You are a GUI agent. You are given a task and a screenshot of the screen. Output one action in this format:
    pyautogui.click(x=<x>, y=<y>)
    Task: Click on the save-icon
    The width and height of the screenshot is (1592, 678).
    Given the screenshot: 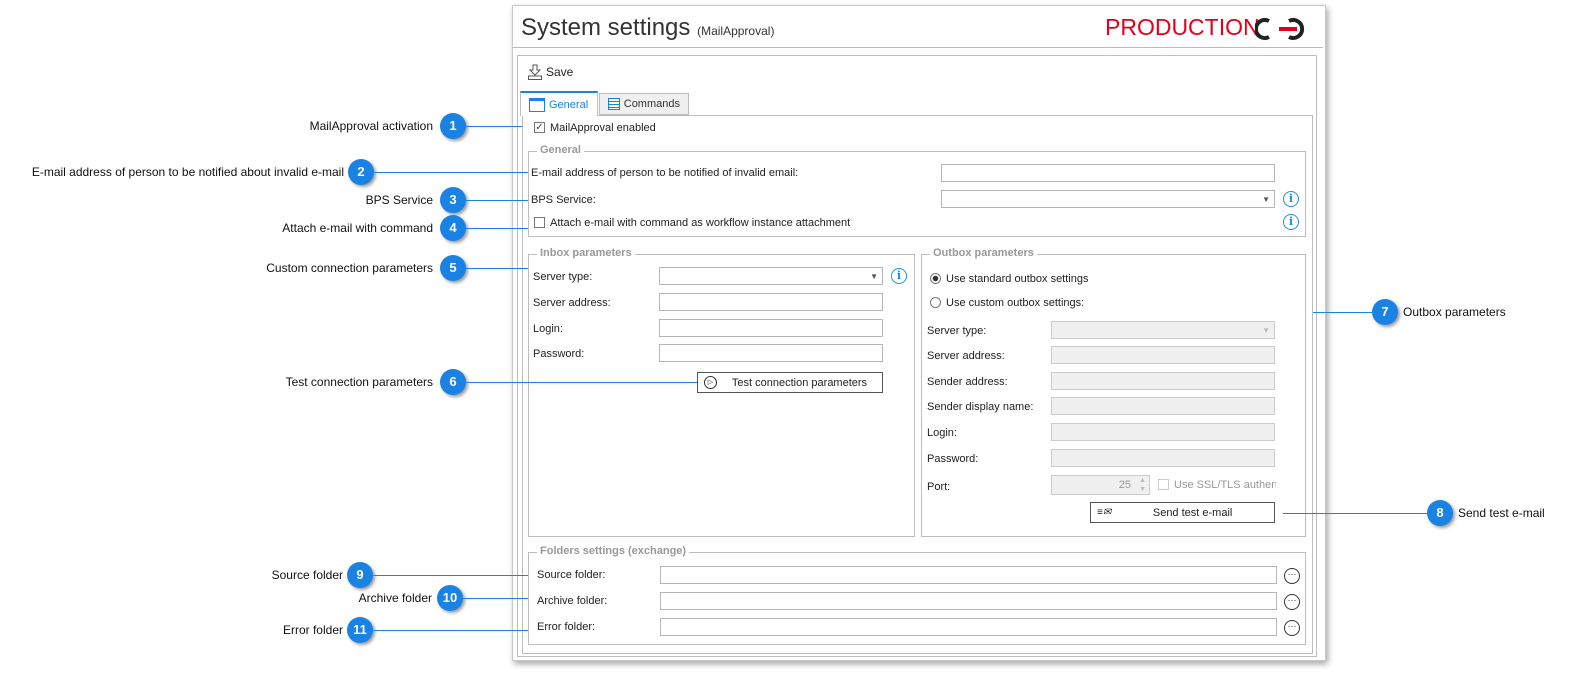 What is the action you would take?
    pyautogui.click(x=535, y=72)
    